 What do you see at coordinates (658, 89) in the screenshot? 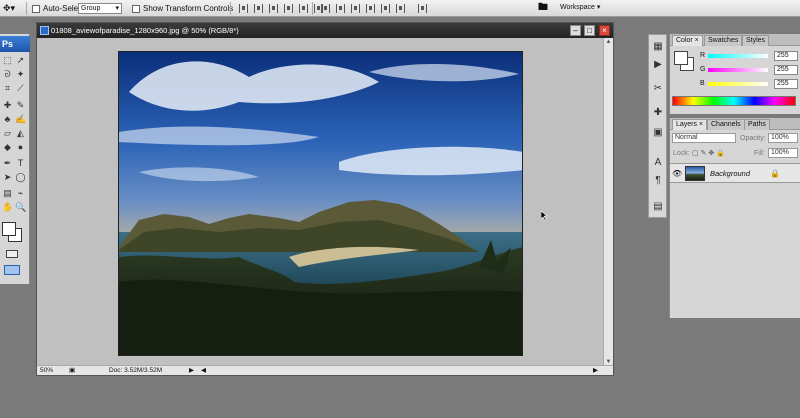
I see `brushes-icon: ✂` at bounding box center [658, 89].